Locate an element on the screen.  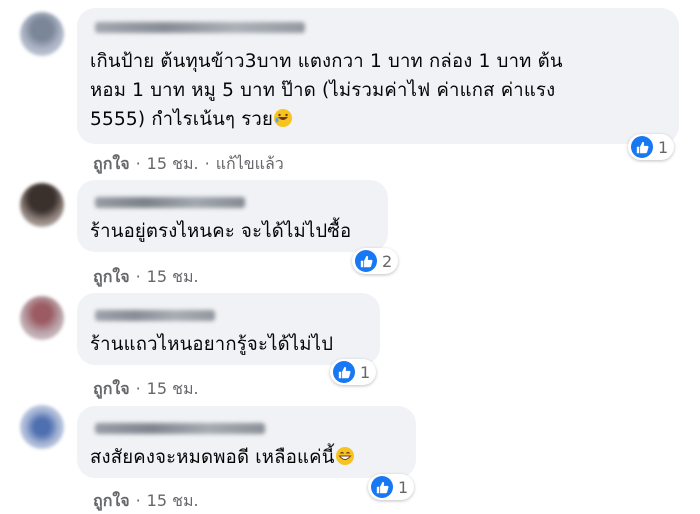
comment-actions: ถูกใจ · 15 ชม. · แก้ไขแล้ว is located at coordinates (188, 163).